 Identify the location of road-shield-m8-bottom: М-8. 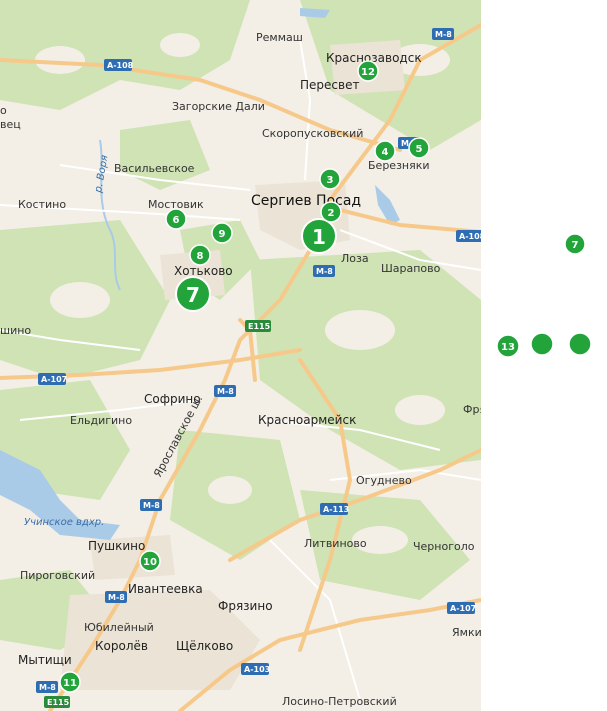
(47, 687).